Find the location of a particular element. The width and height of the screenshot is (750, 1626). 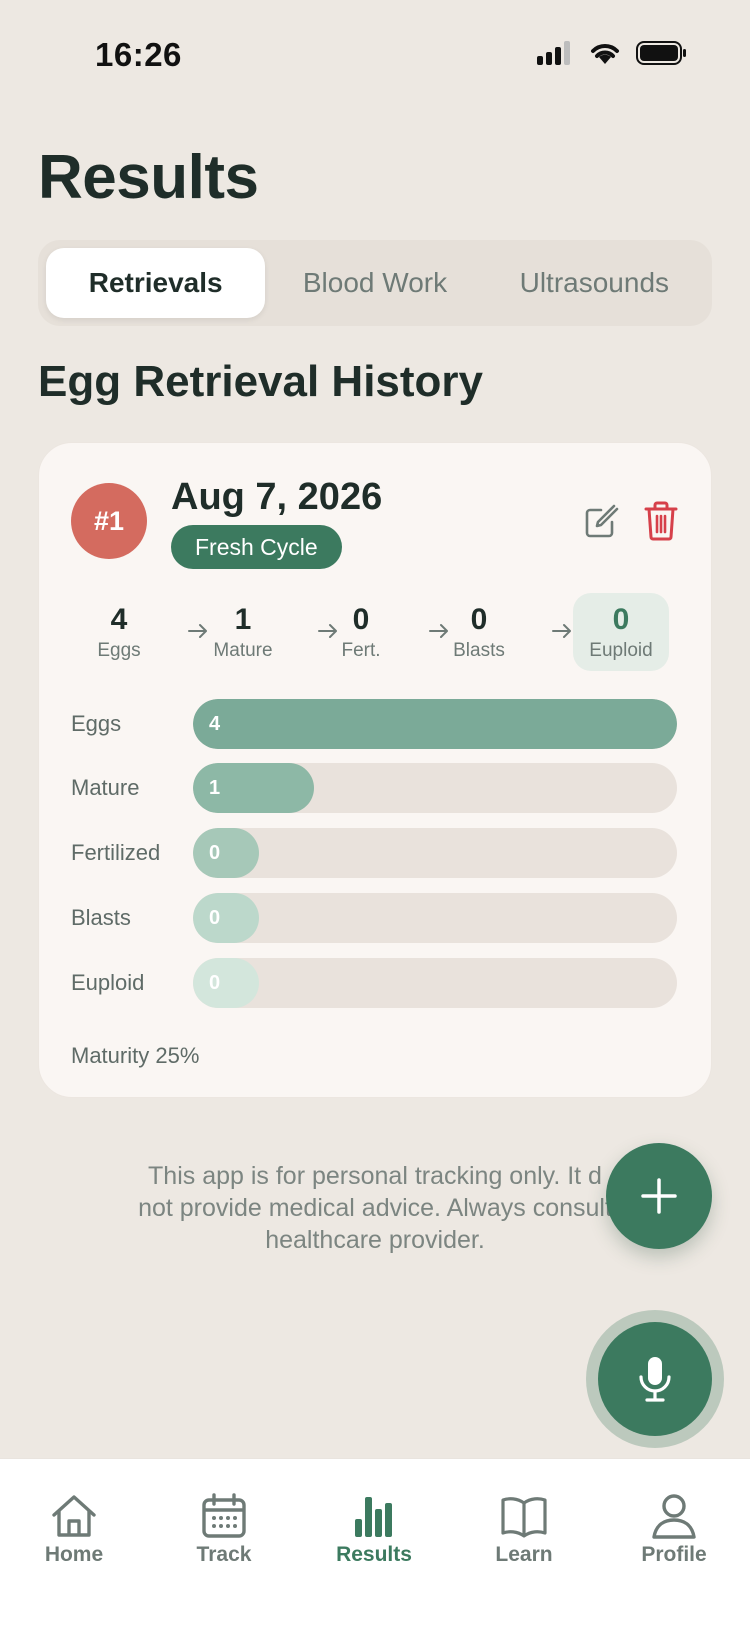

nav-label: Track is located at coordinates (224, 1554).